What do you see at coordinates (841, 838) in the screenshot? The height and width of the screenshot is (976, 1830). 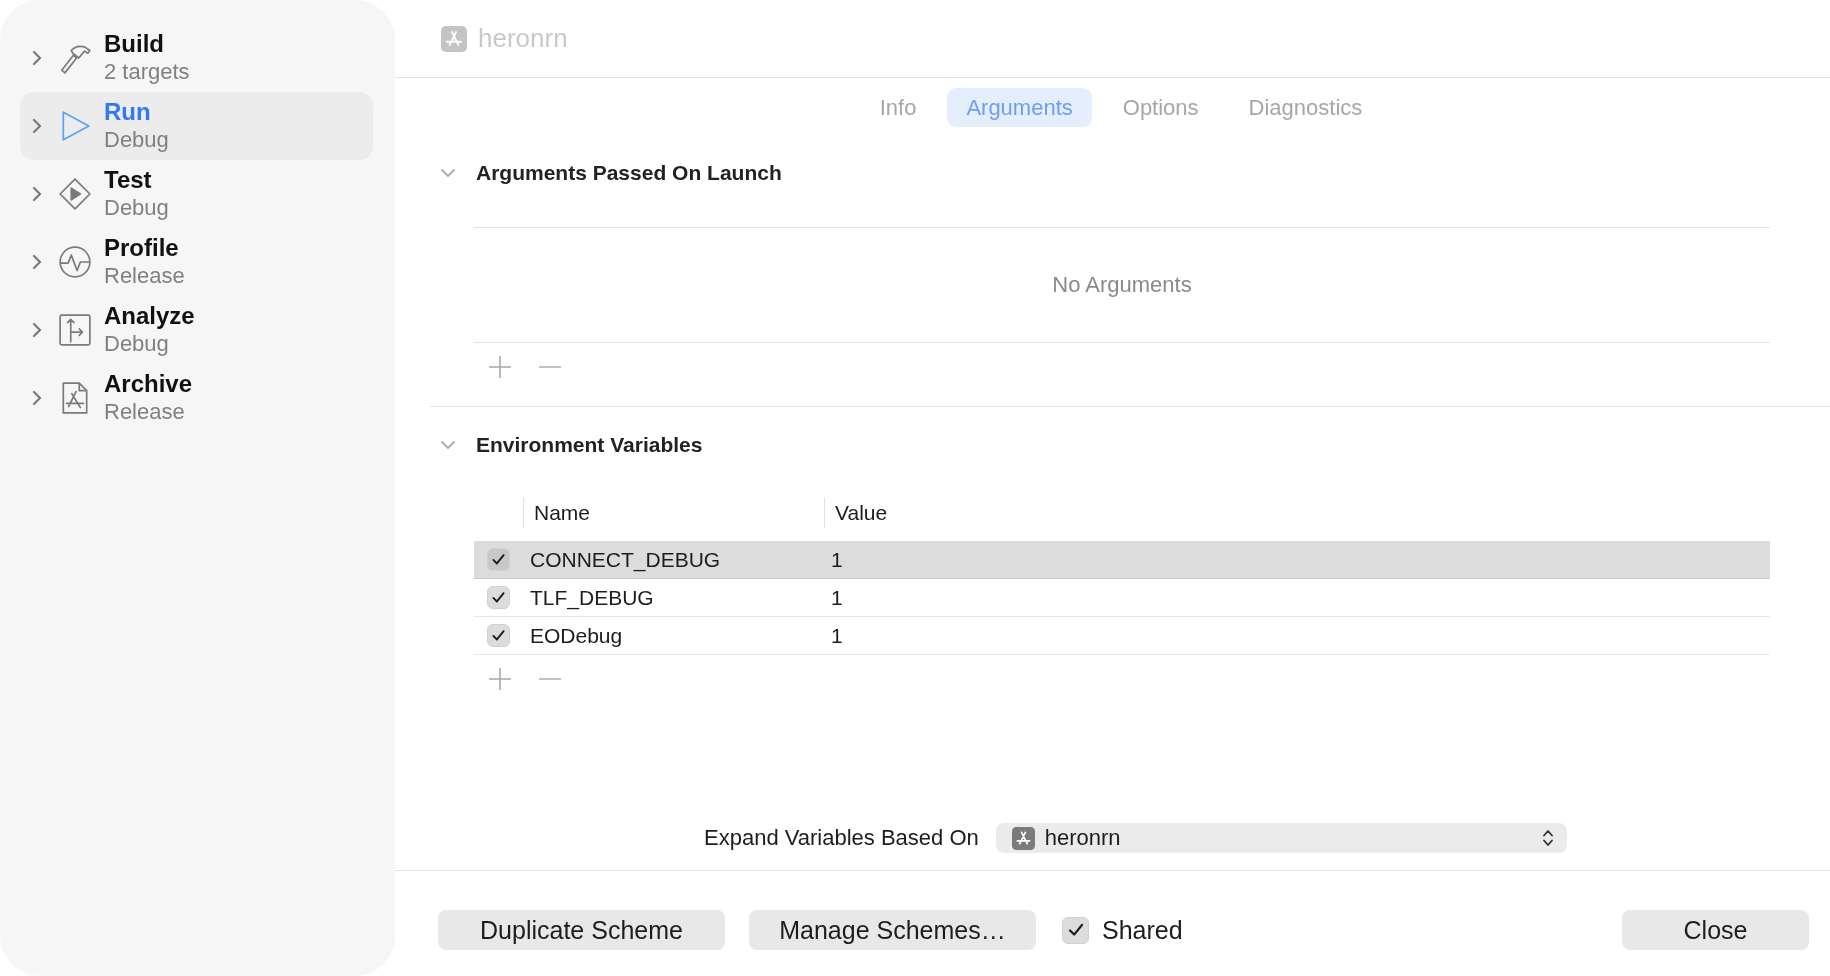 I see `field-label: Expand Variables Based On` at bounding box center [841, 838].